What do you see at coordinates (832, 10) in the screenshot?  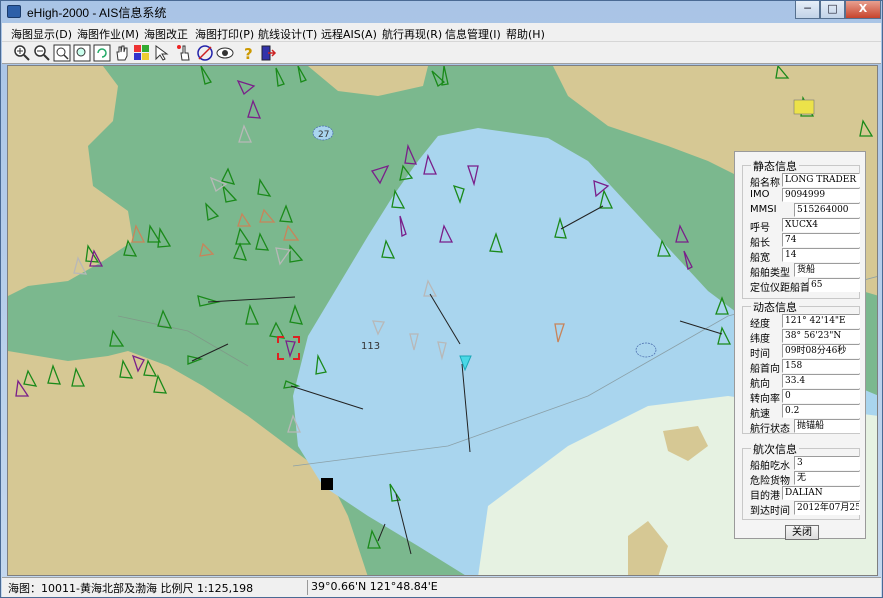 I see `maximize-button: □` at bounding box center [832, 10].